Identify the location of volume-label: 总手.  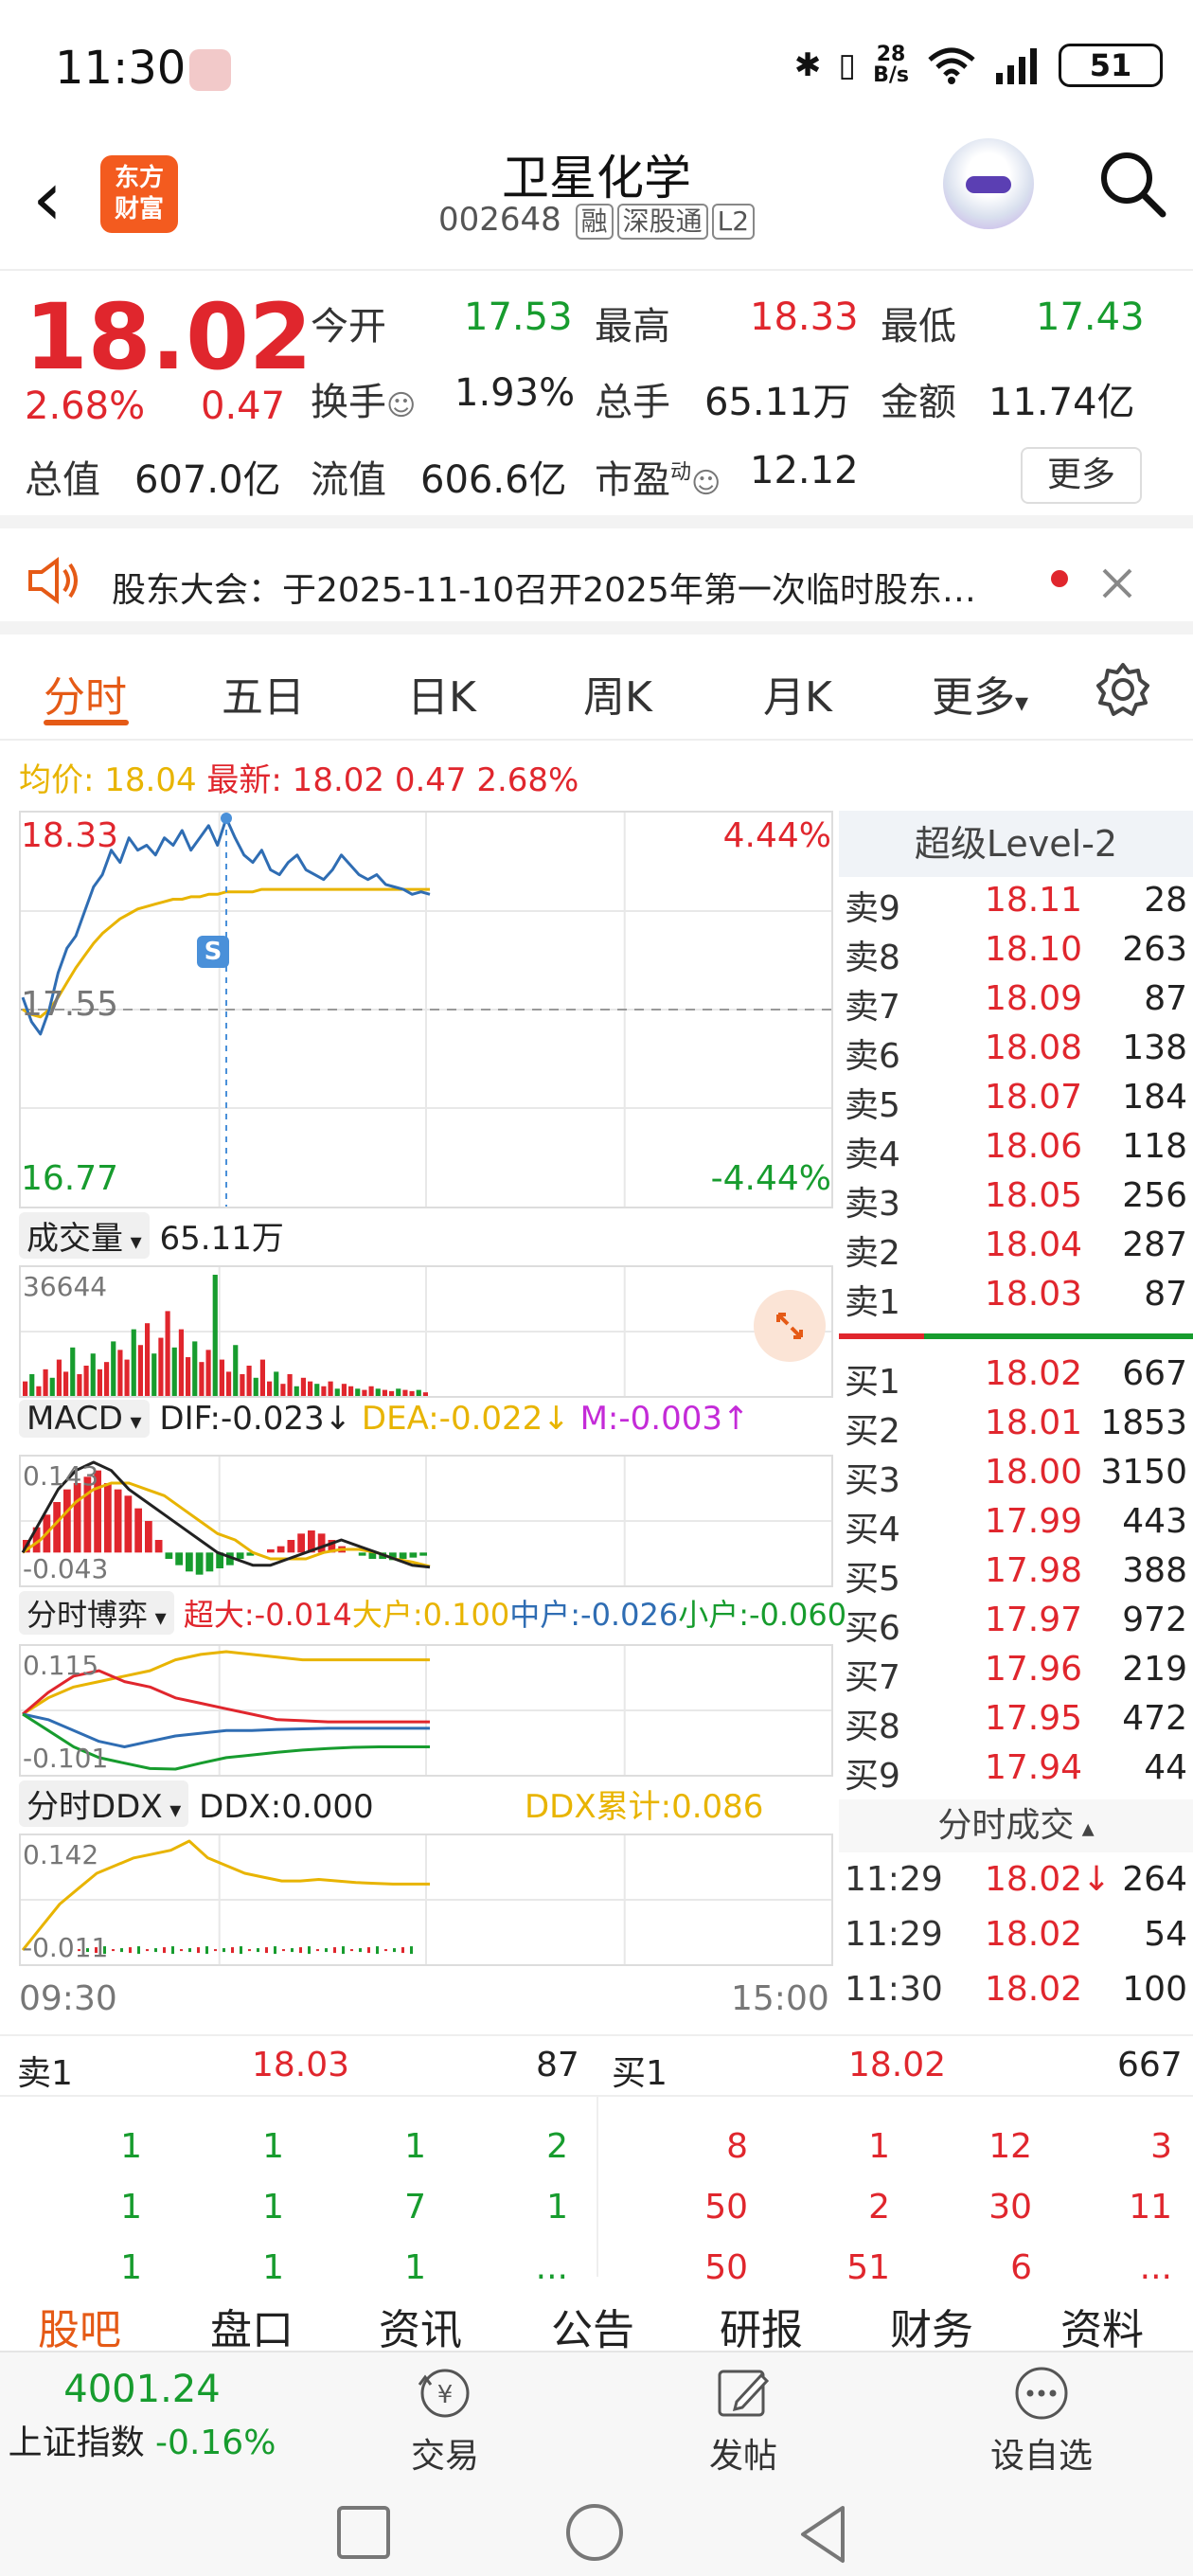
(632, 402).